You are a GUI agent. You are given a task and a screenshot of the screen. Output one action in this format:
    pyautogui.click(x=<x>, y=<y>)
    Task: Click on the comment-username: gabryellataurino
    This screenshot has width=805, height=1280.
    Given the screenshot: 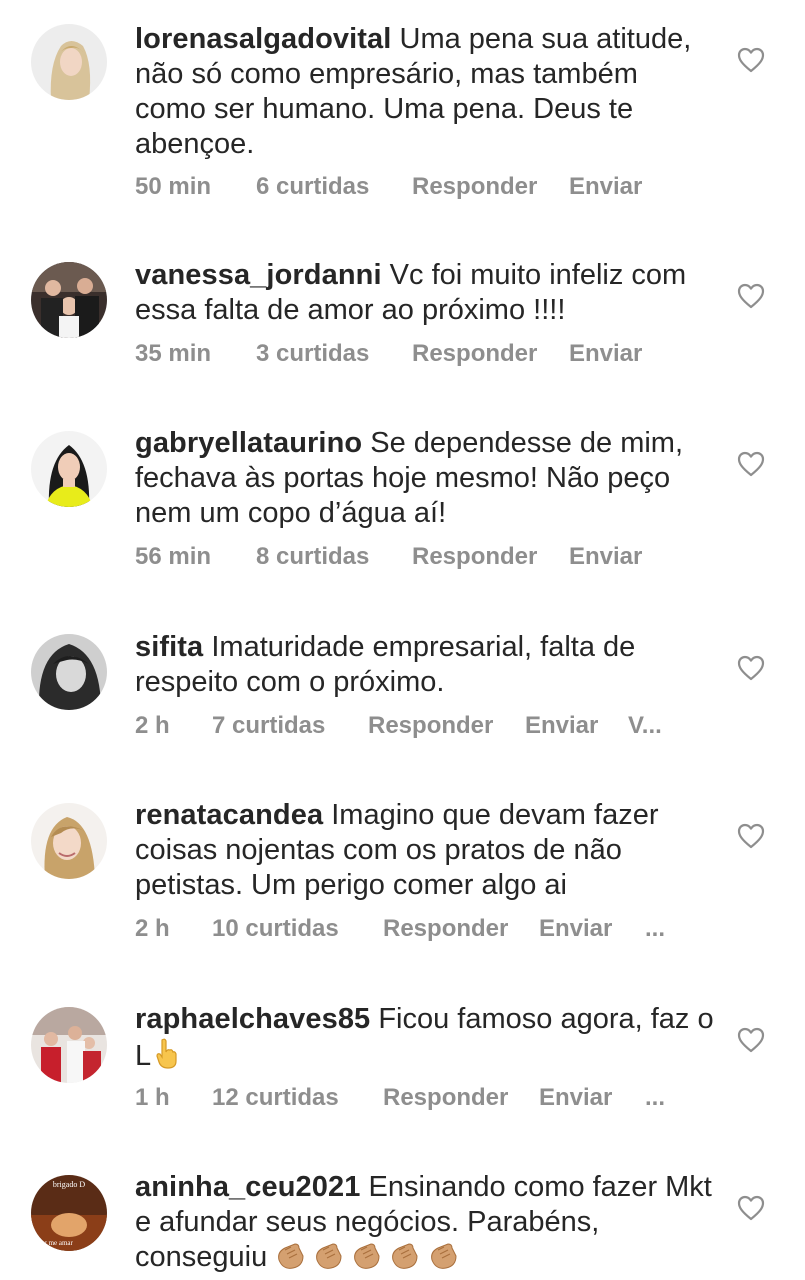 What is the action you would take?
    pyautogui.click(x=248, y=443)
    